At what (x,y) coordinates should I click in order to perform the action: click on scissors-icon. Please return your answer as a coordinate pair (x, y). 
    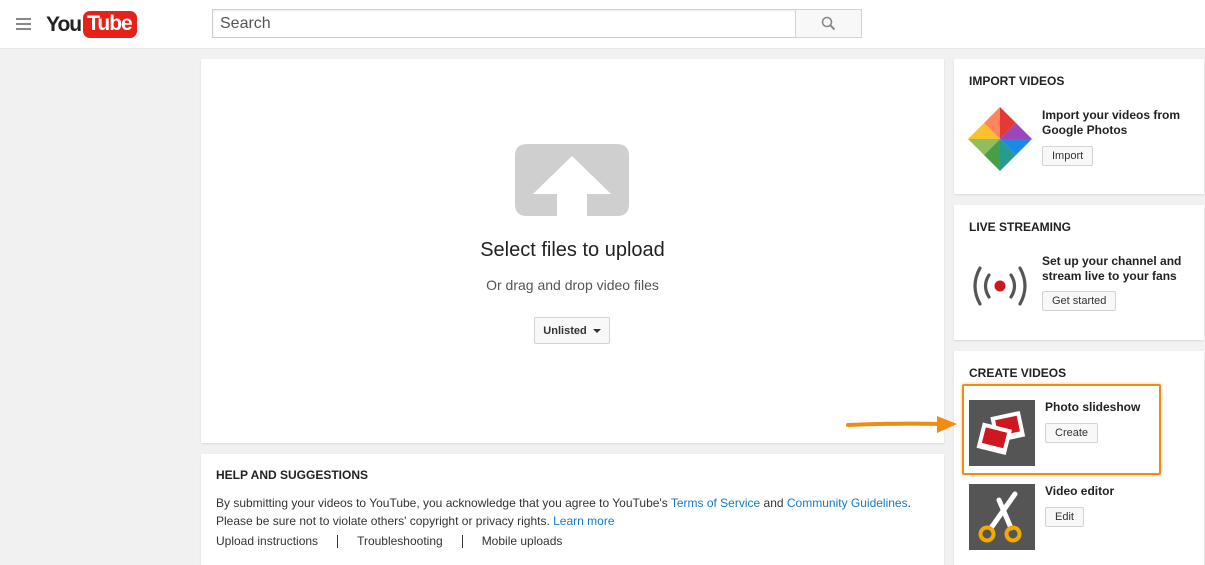
    Looking at the image, I should click on (1000, 517).